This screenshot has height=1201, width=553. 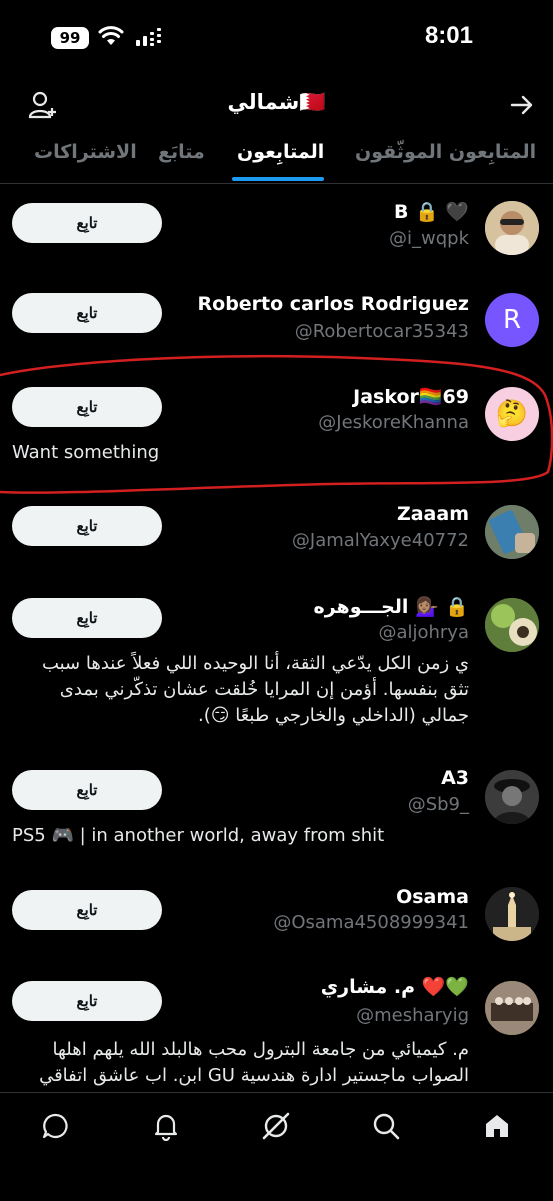 I want to click on user-name: م. مشاري ❤️💚, so click(x=394, y=987).